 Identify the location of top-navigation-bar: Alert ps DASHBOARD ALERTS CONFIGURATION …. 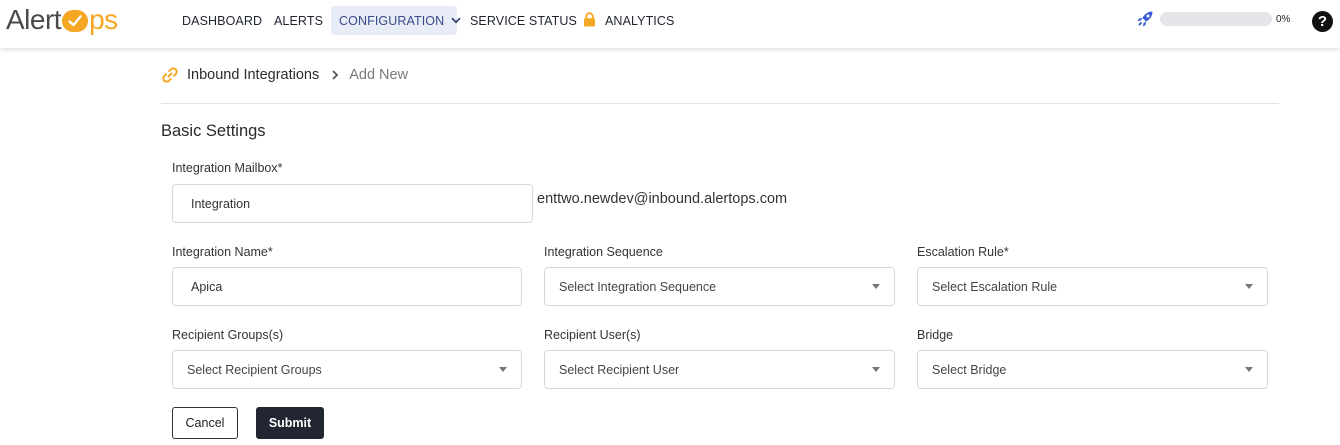
(670, 24).